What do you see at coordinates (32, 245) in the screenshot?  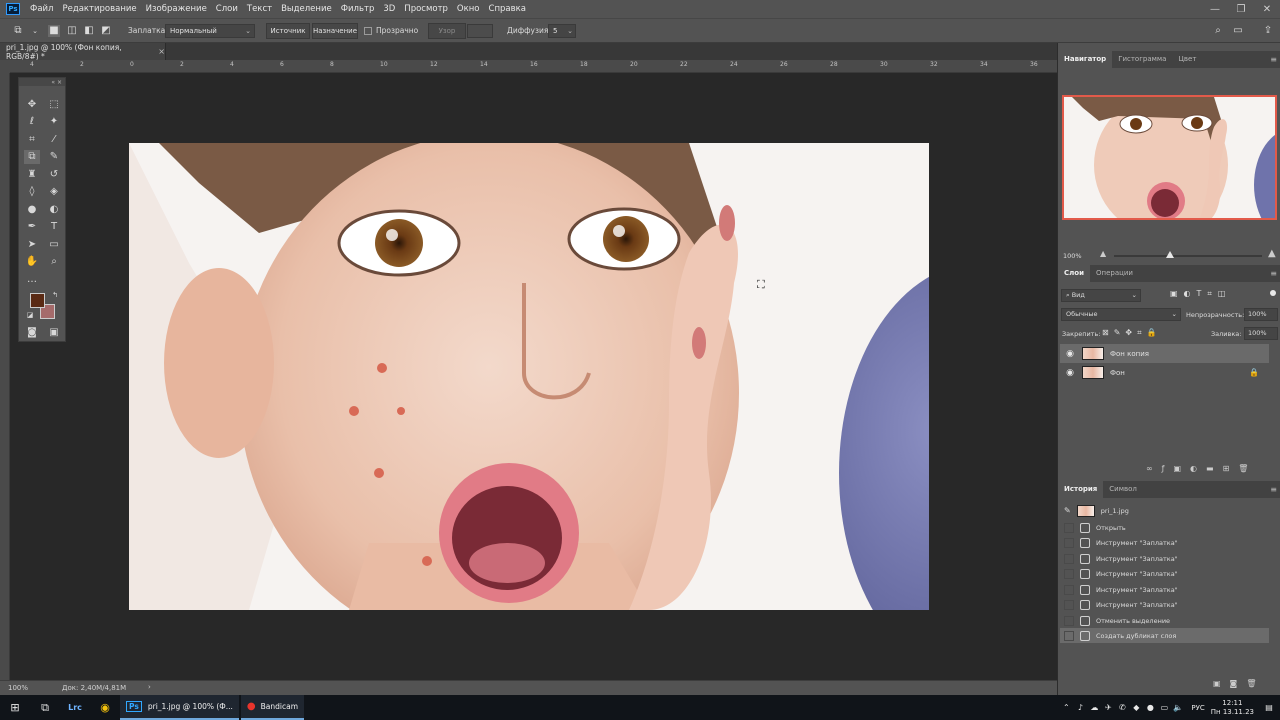 I see `path-select-tool-icon: ➤` at bounding box center [32, 245].